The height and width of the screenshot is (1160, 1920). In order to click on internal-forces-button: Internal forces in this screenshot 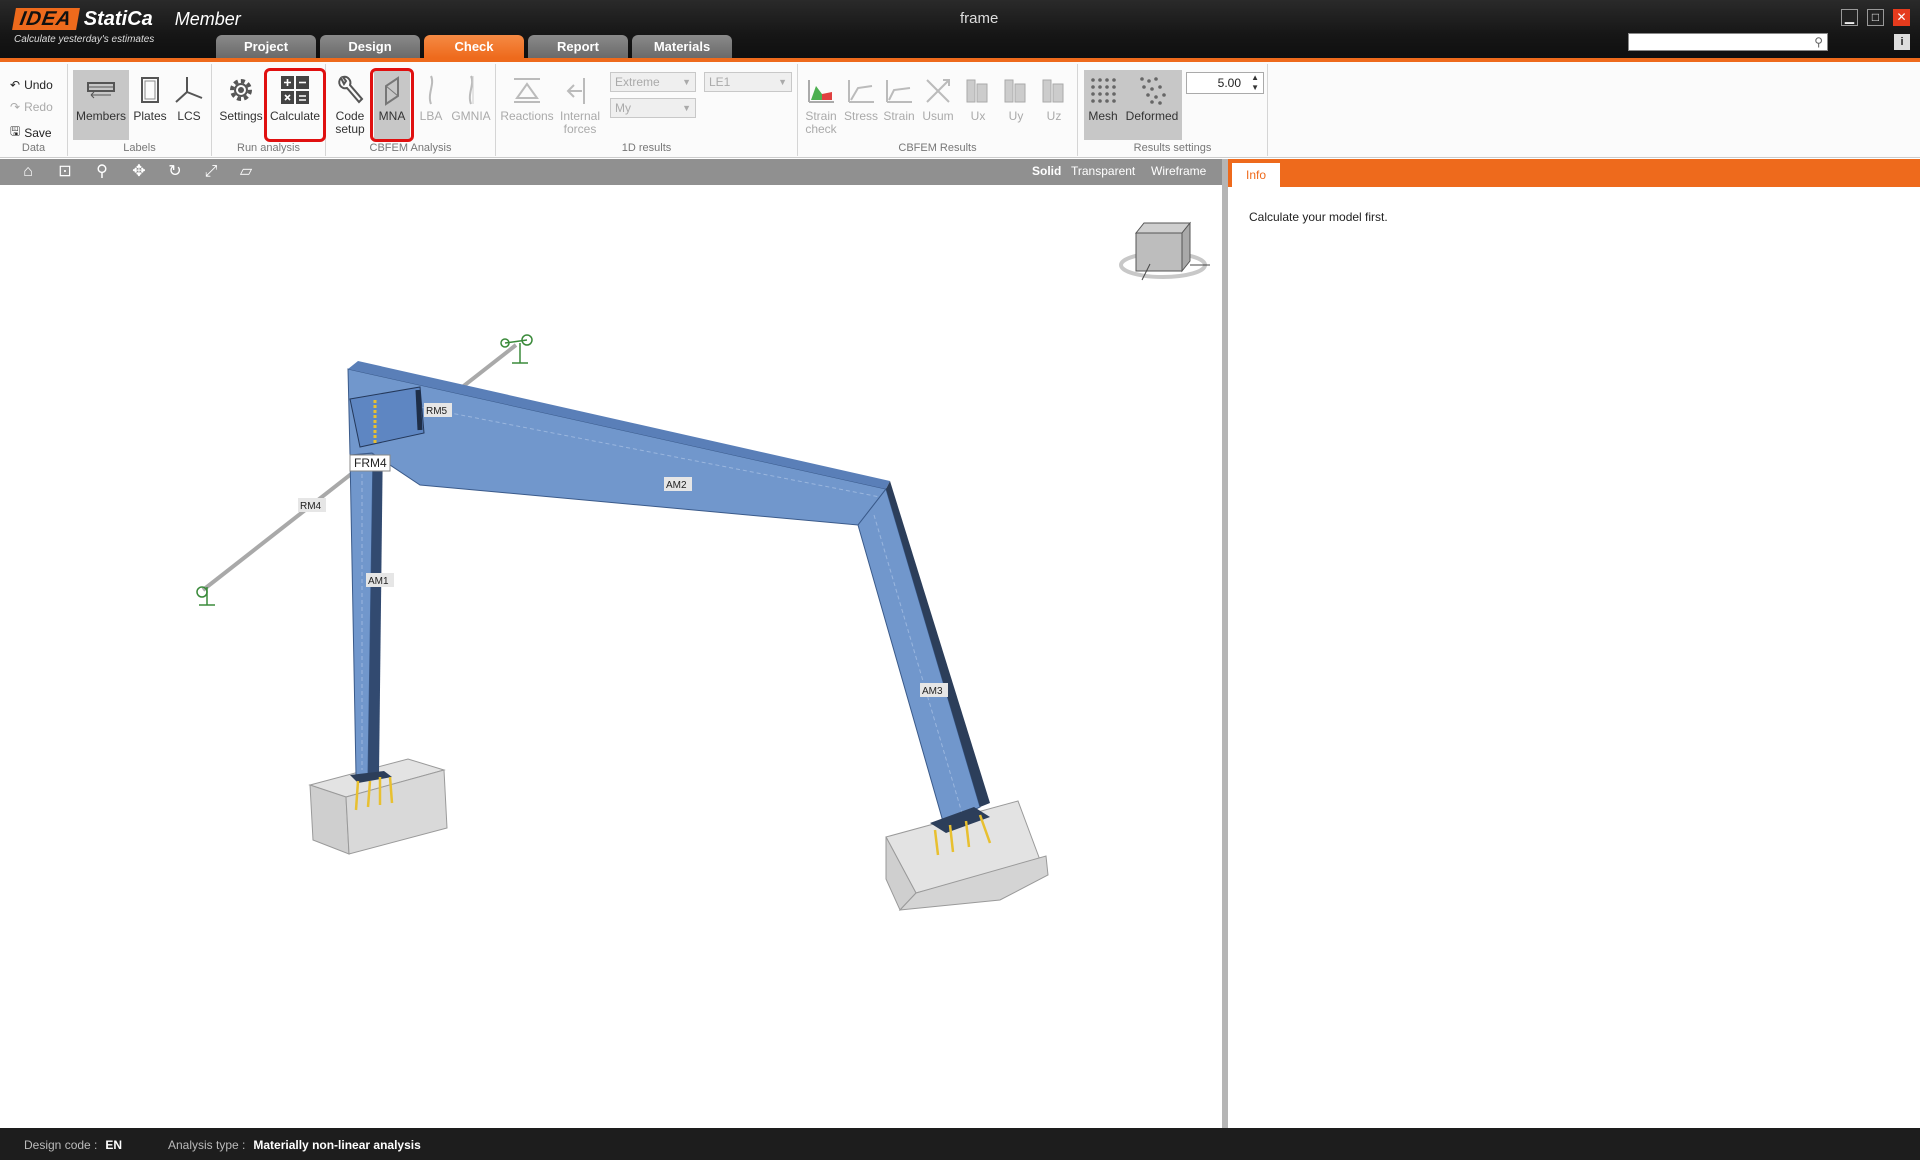, I will do `click(580, 105)`.